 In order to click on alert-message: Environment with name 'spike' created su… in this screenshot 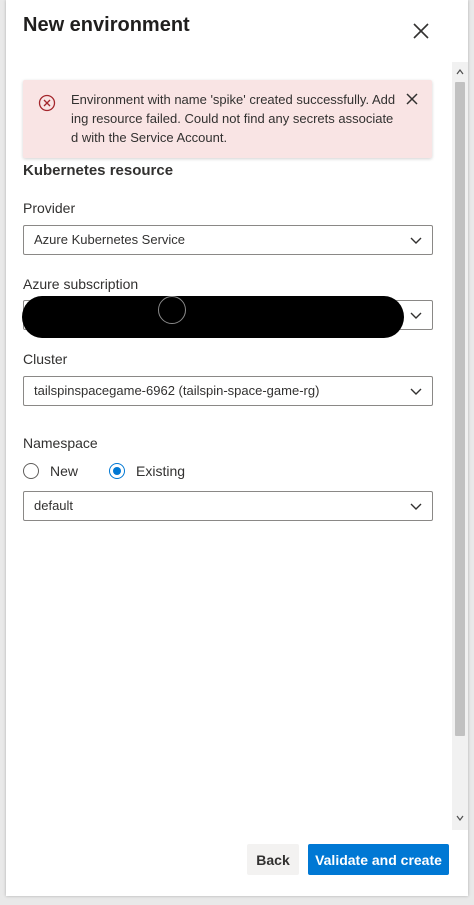, I will do `click(233, 118)`.